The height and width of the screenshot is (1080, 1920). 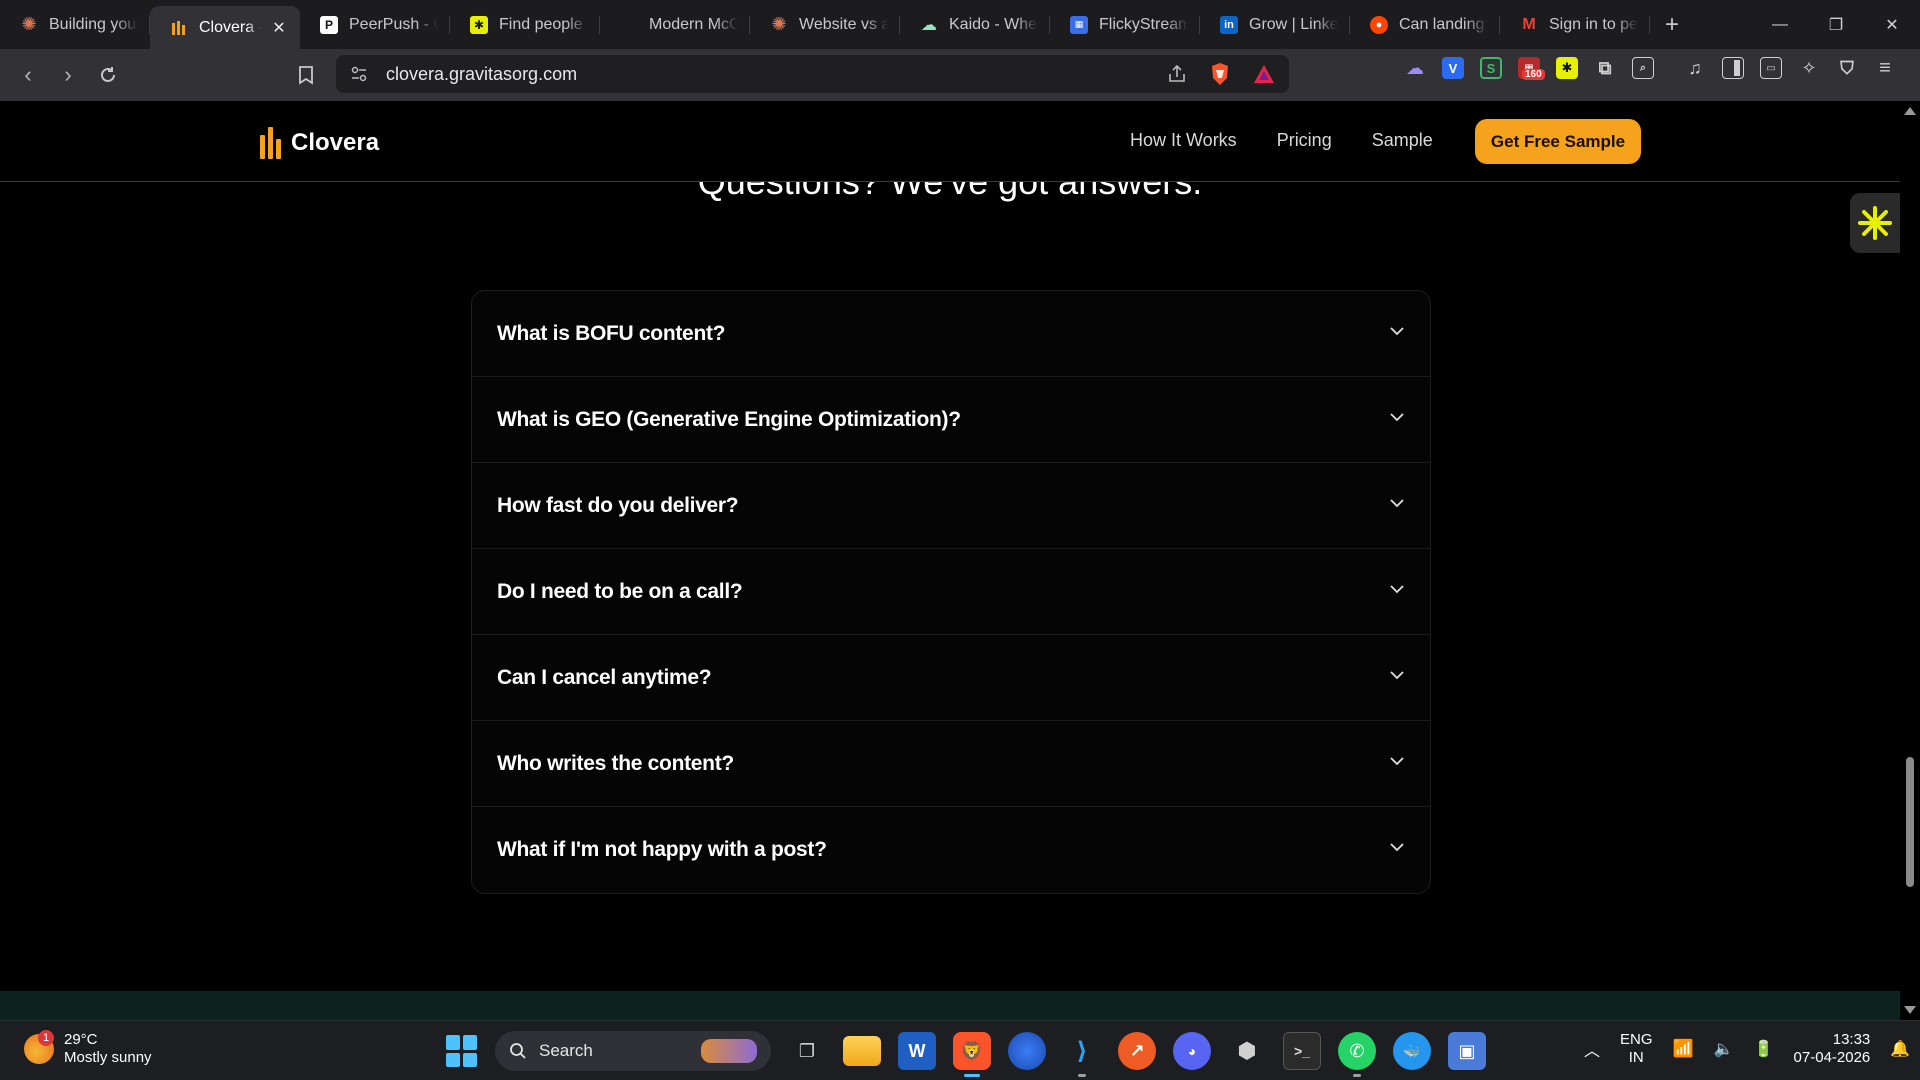 I want to click on chevron-right-icon: ›, so click(x=68, y=74).